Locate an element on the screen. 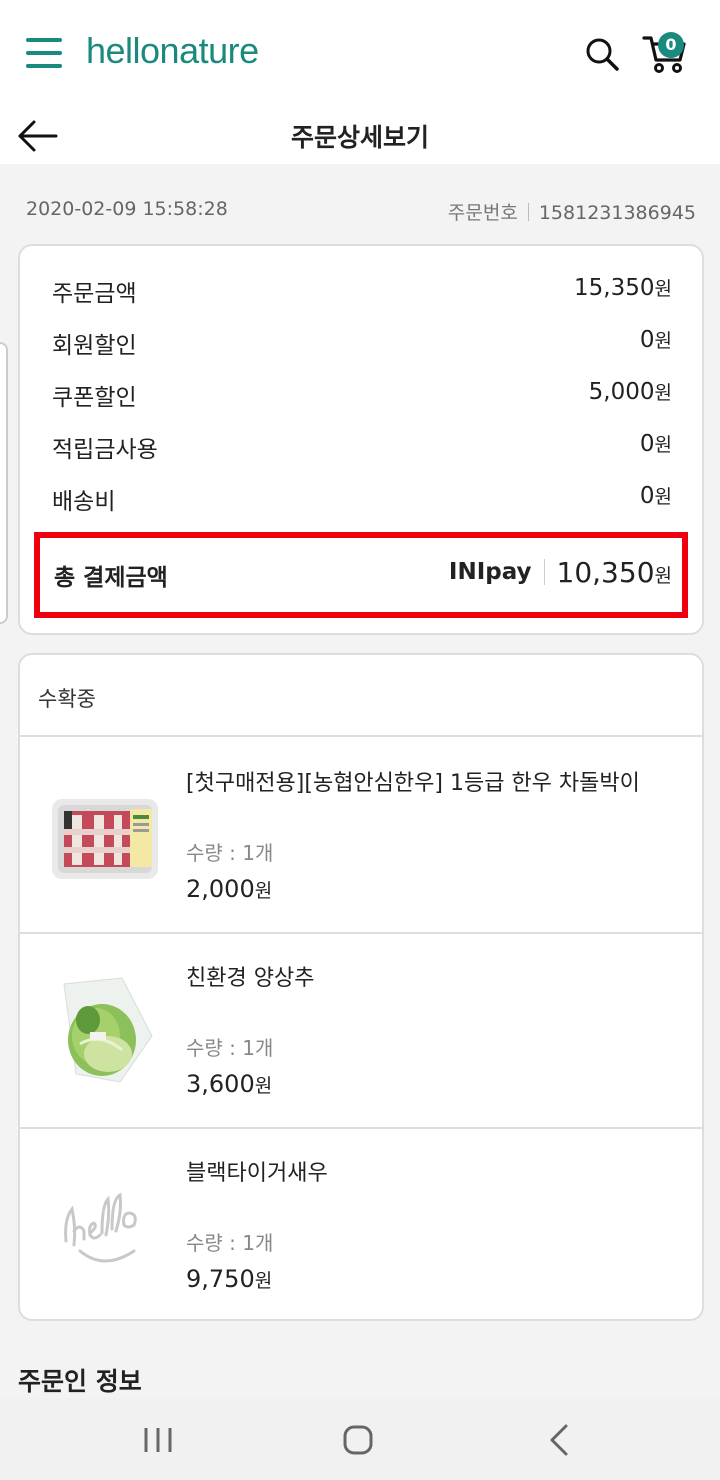 The image size is (720, 1480). order-number-wrap: 주문번호 1581231386945 is located at coordinates (572, 211).